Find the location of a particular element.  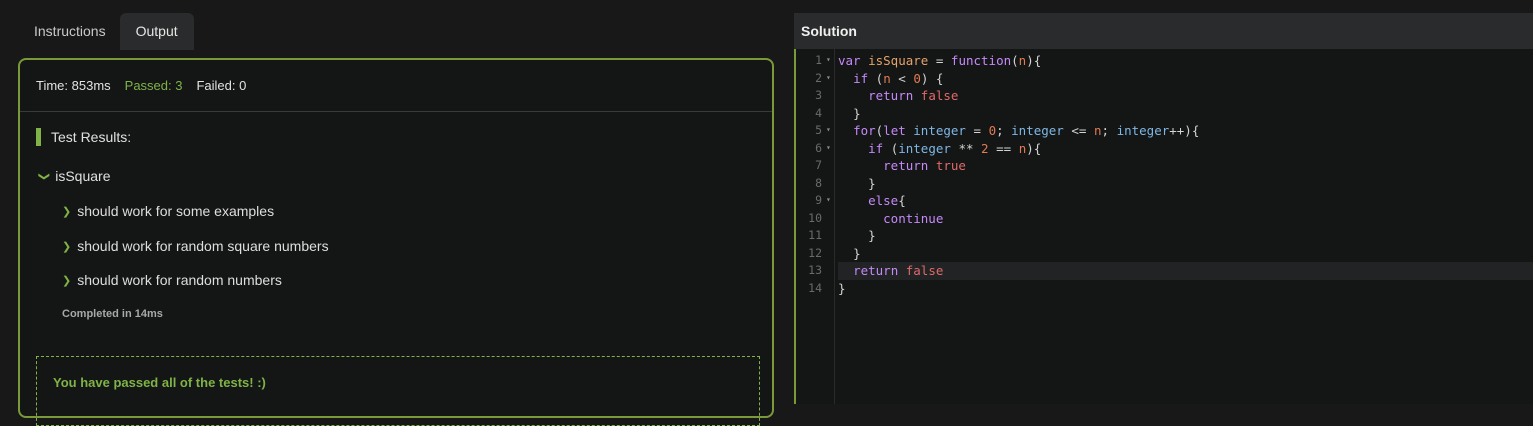

line-number: 6 is located at coordinates (818, 147).